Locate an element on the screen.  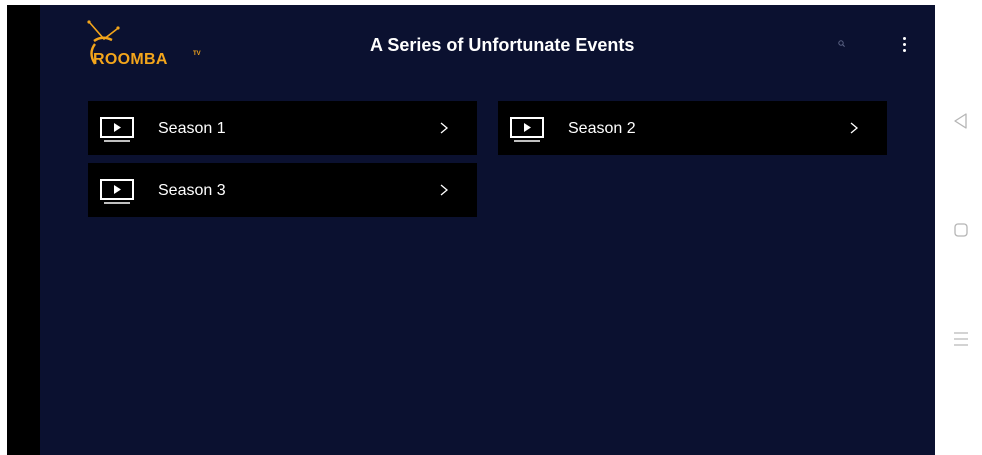
season-label: Season 3 is located at coordinates (192, 190).